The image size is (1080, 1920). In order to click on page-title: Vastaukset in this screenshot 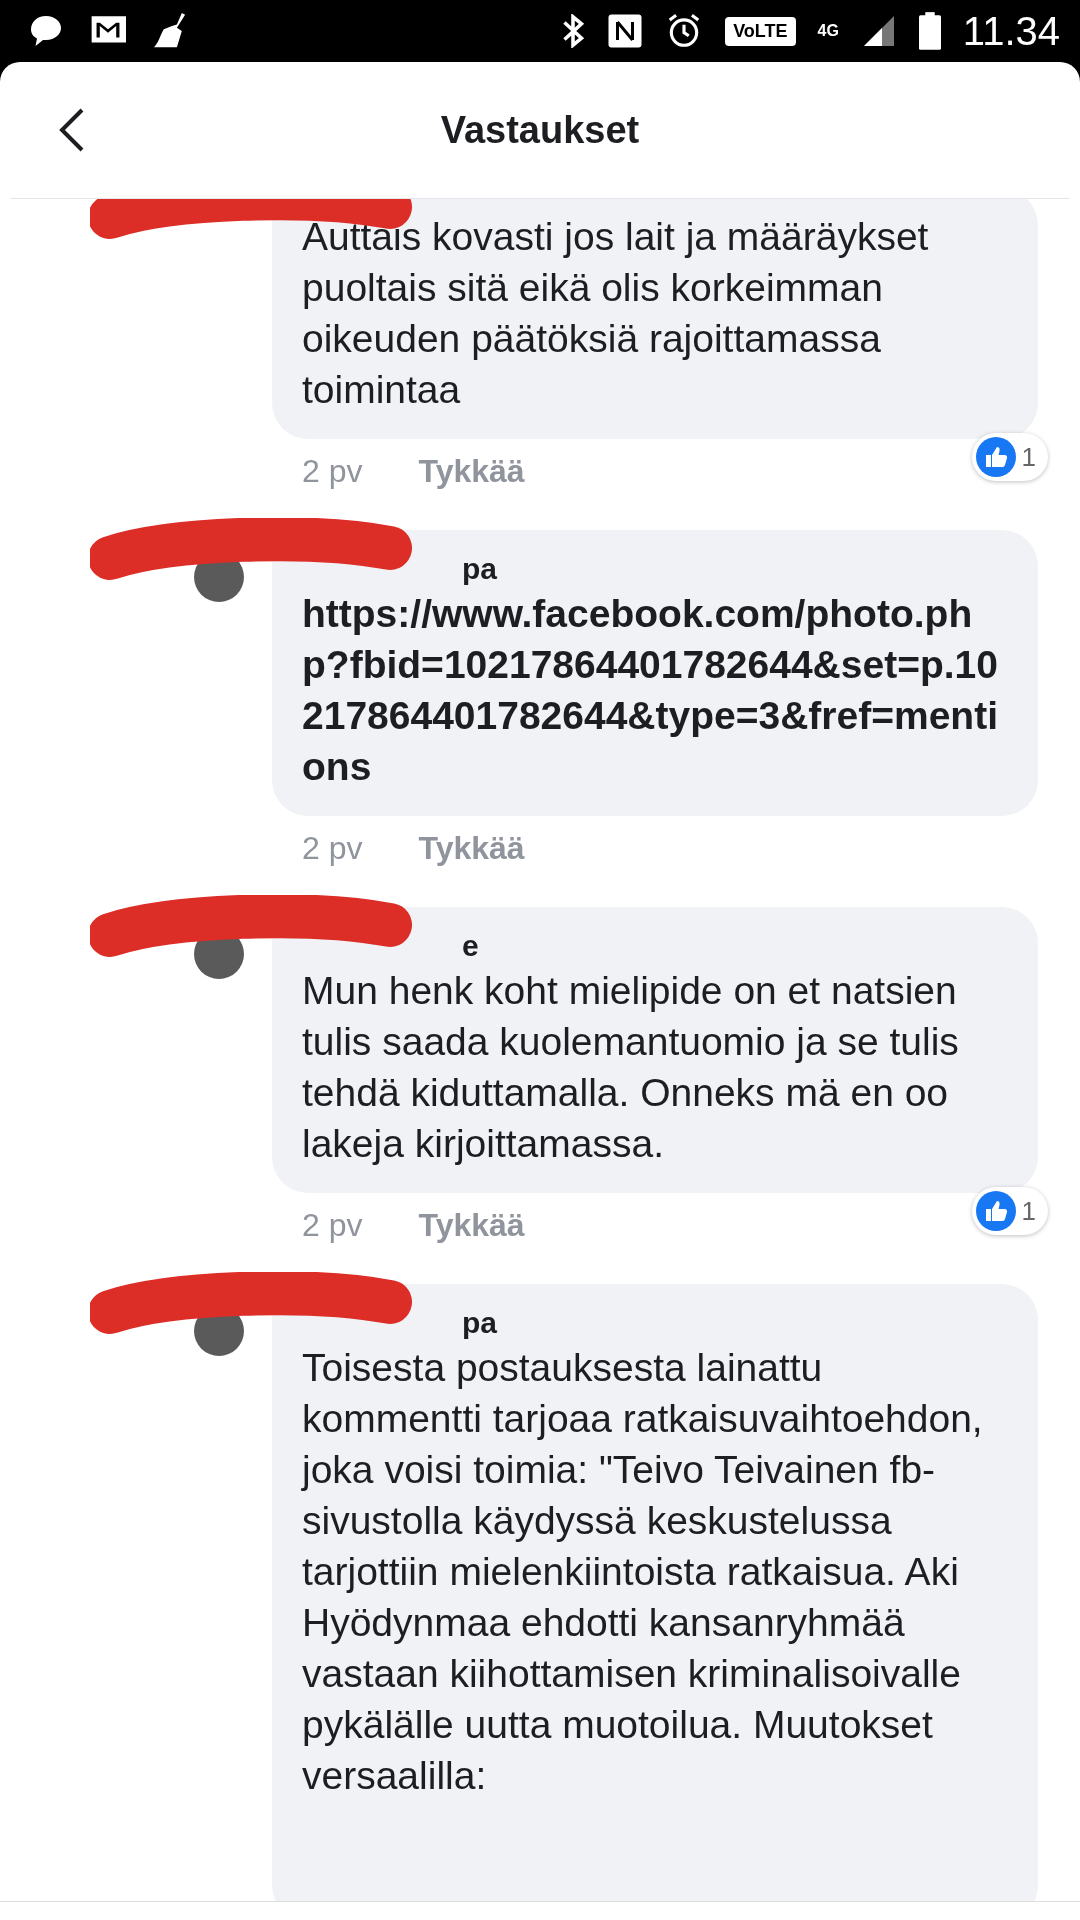, I will do `click(540, 130)`.